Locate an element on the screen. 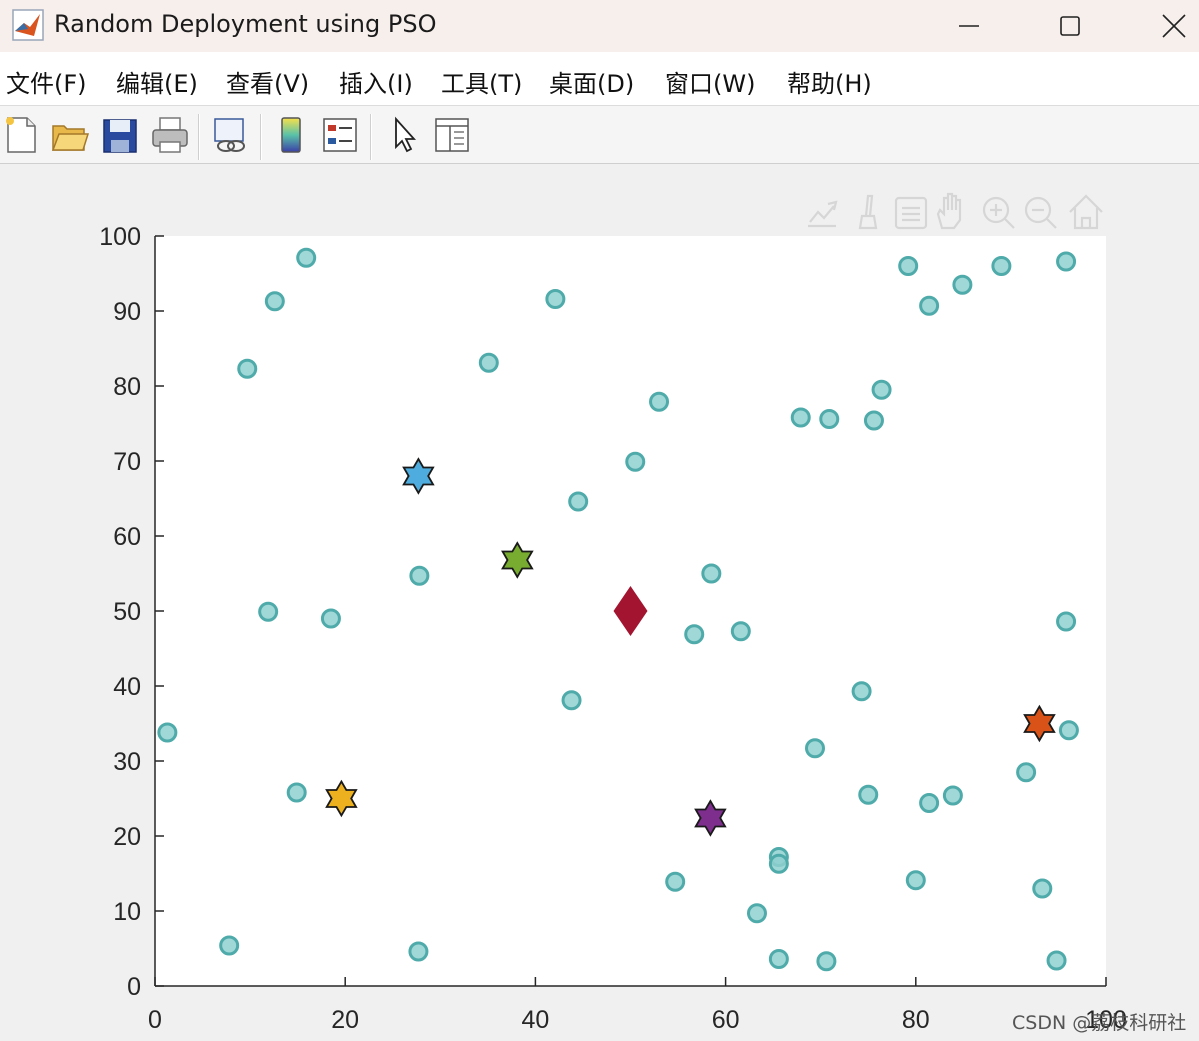  y-tick-label: 0 is located at coordinates (134, 987).